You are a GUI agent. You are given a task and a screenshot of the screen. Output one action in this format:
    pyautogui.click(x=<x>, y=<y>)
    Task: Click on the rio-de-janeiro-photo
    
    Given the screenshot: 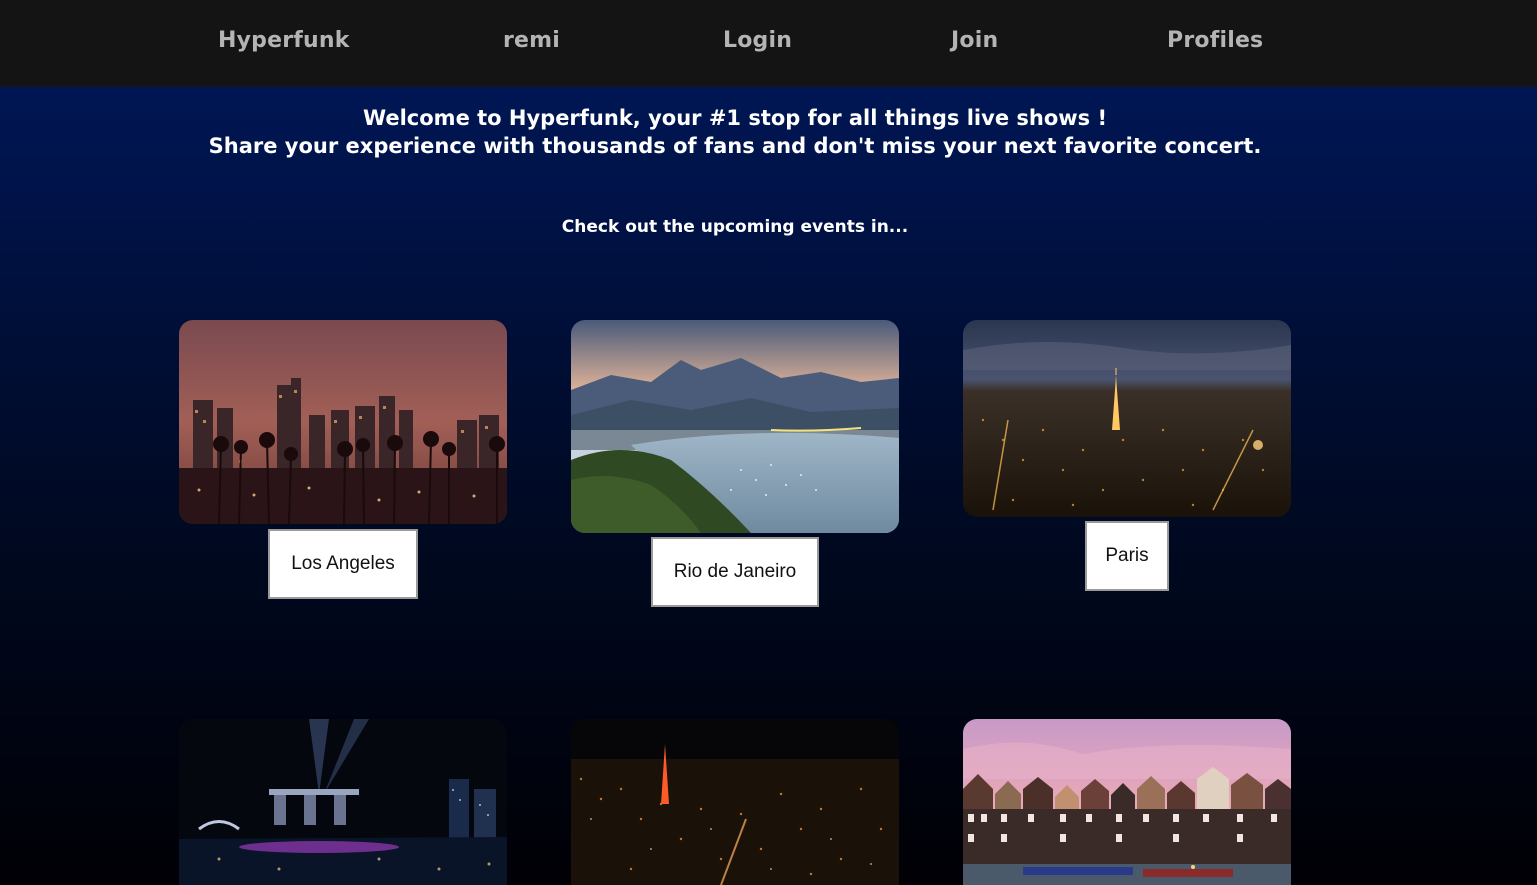 What is the action you would take?
    pyautogui.click(x=735, y=426)
    